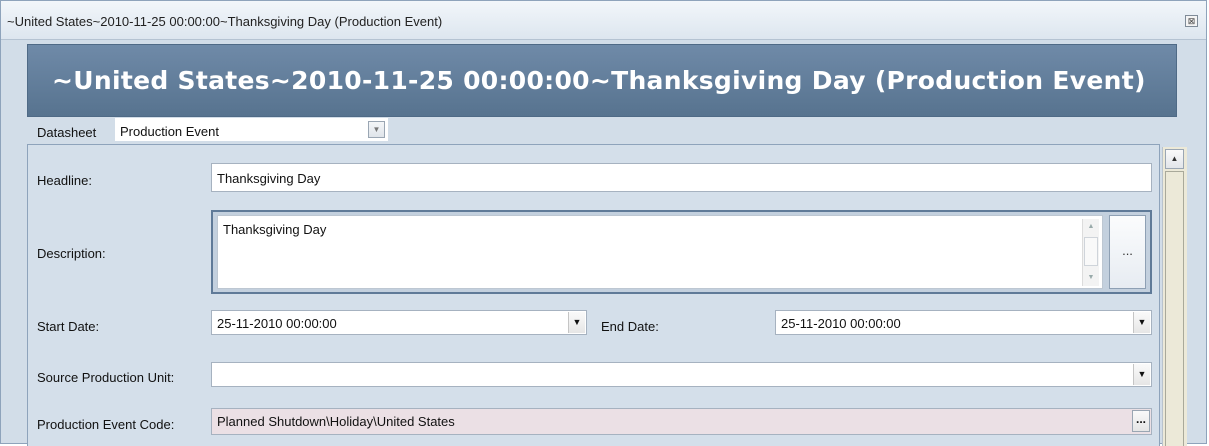 The width and height of the screenshot is (1209, 446). Describe the element at coordinates (681, 374) in the screenshot. I see `source-production-unit-select: ▼` at that location.